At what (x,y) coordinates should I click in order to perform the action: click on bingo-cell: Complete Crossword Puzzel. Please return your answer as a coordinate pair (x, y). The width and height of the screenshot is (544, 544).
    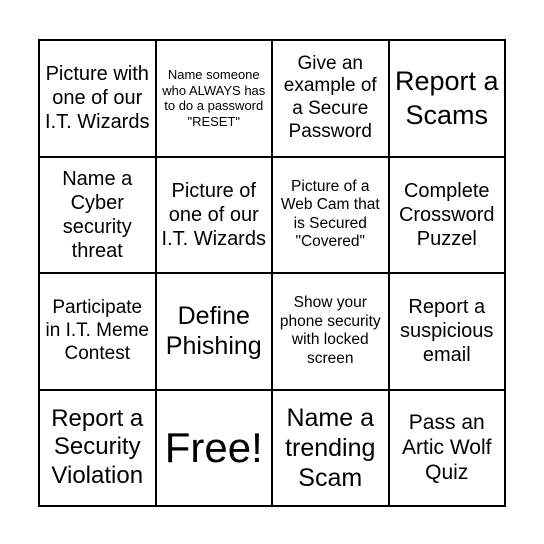
    Looking at the image, I should click on (446, 214).